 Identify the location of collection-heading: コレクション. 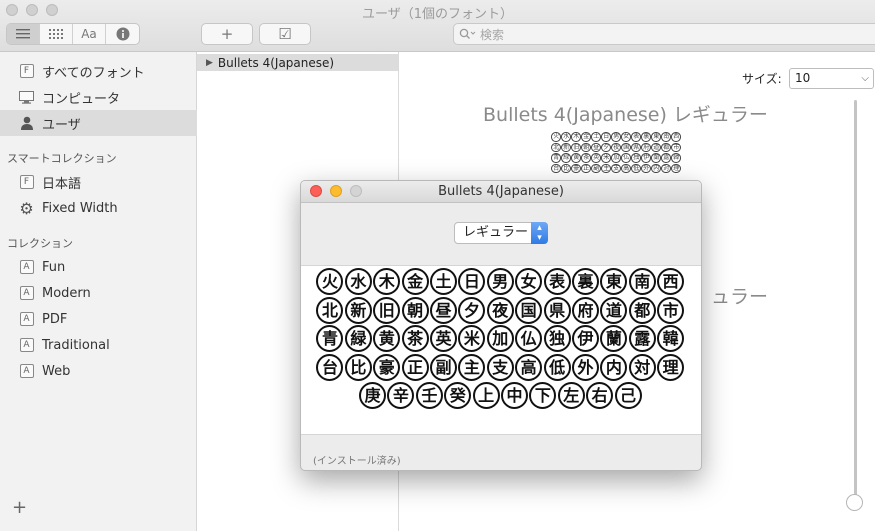
(40, 243).